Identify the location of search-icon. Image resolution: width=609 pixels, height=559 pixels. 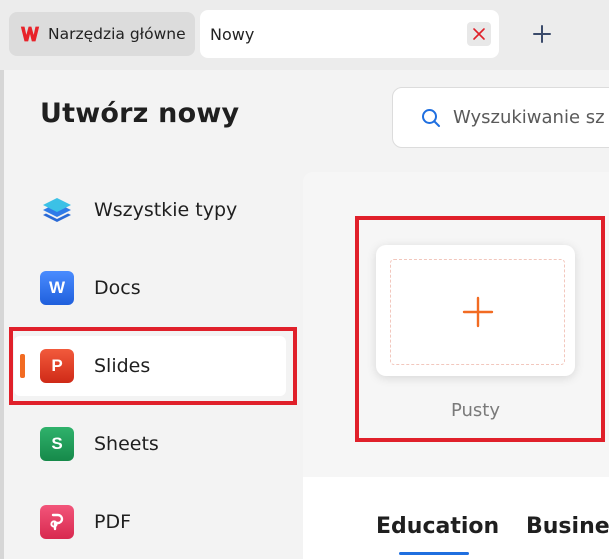
(431, 117).